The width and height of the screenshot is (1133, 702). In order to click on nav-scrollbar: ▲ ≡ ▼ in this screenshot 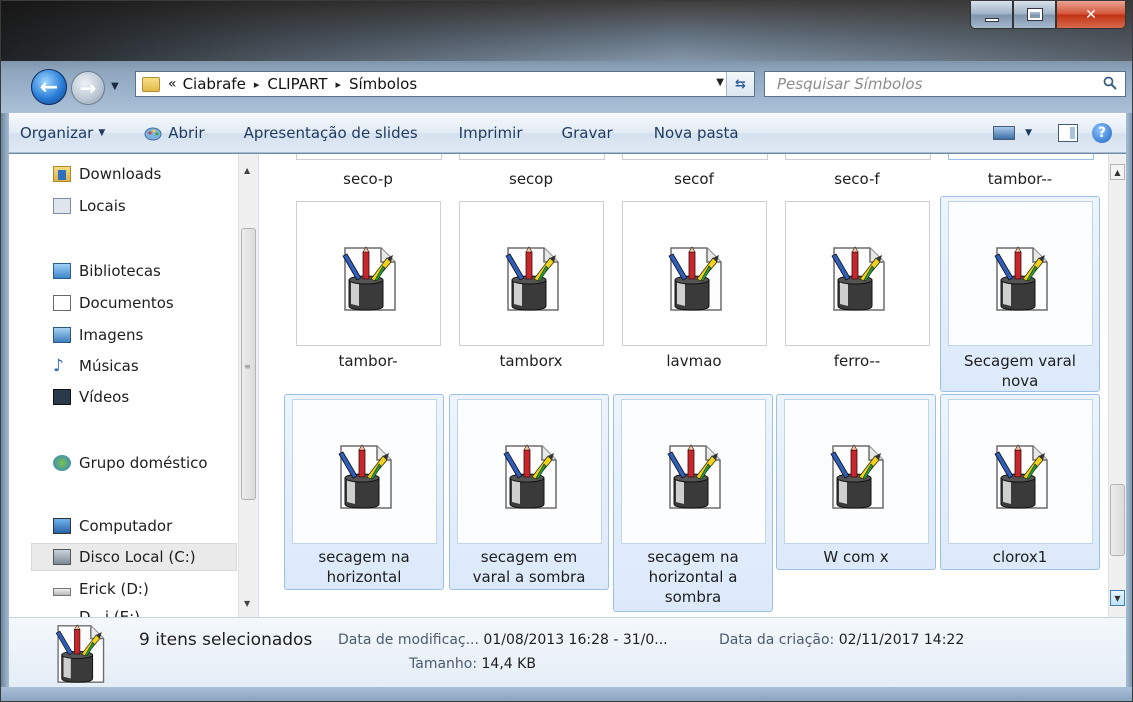, I will do `click(248, 385)`.